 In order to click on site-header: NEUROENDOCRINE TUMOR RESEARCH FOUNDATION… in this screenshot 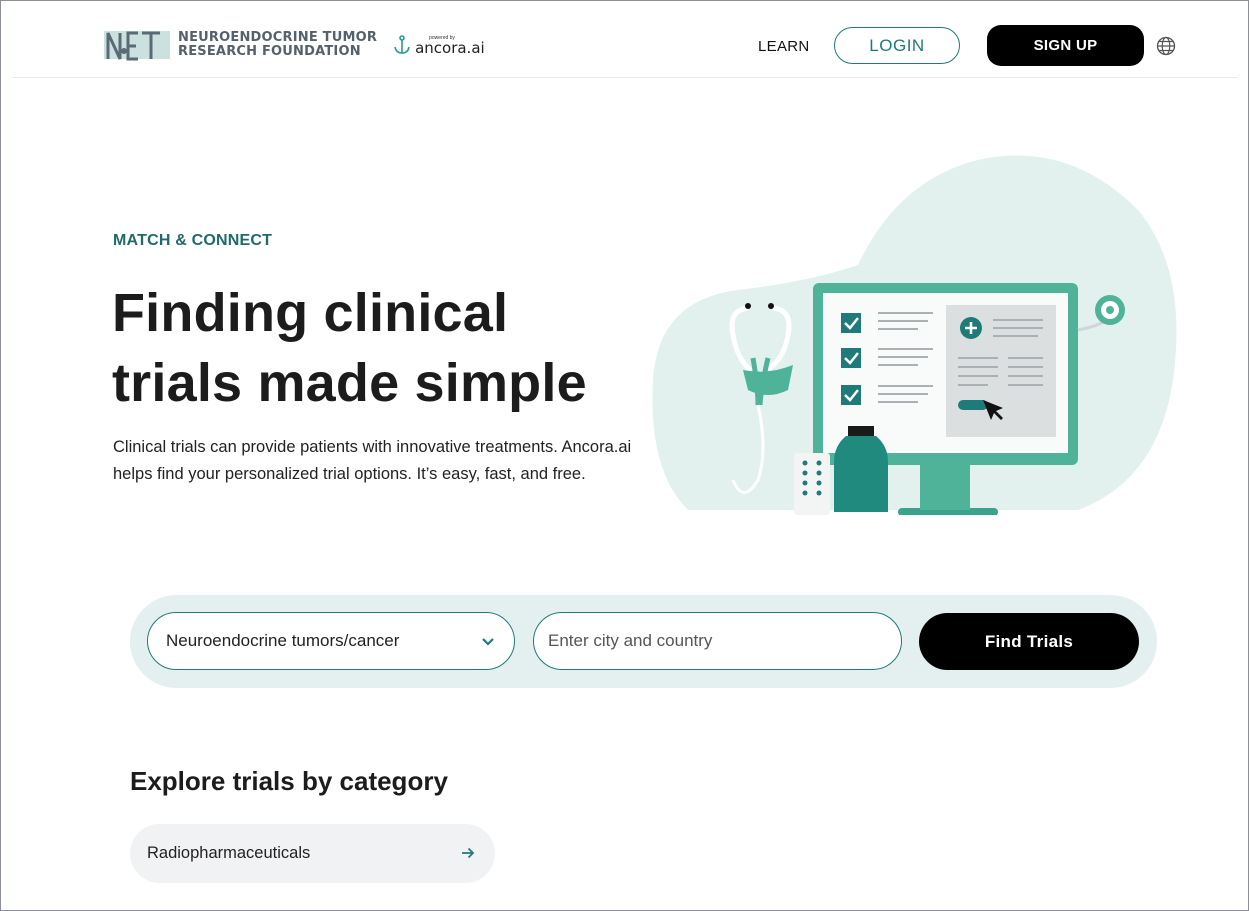, I will do `click(624, 39)`.